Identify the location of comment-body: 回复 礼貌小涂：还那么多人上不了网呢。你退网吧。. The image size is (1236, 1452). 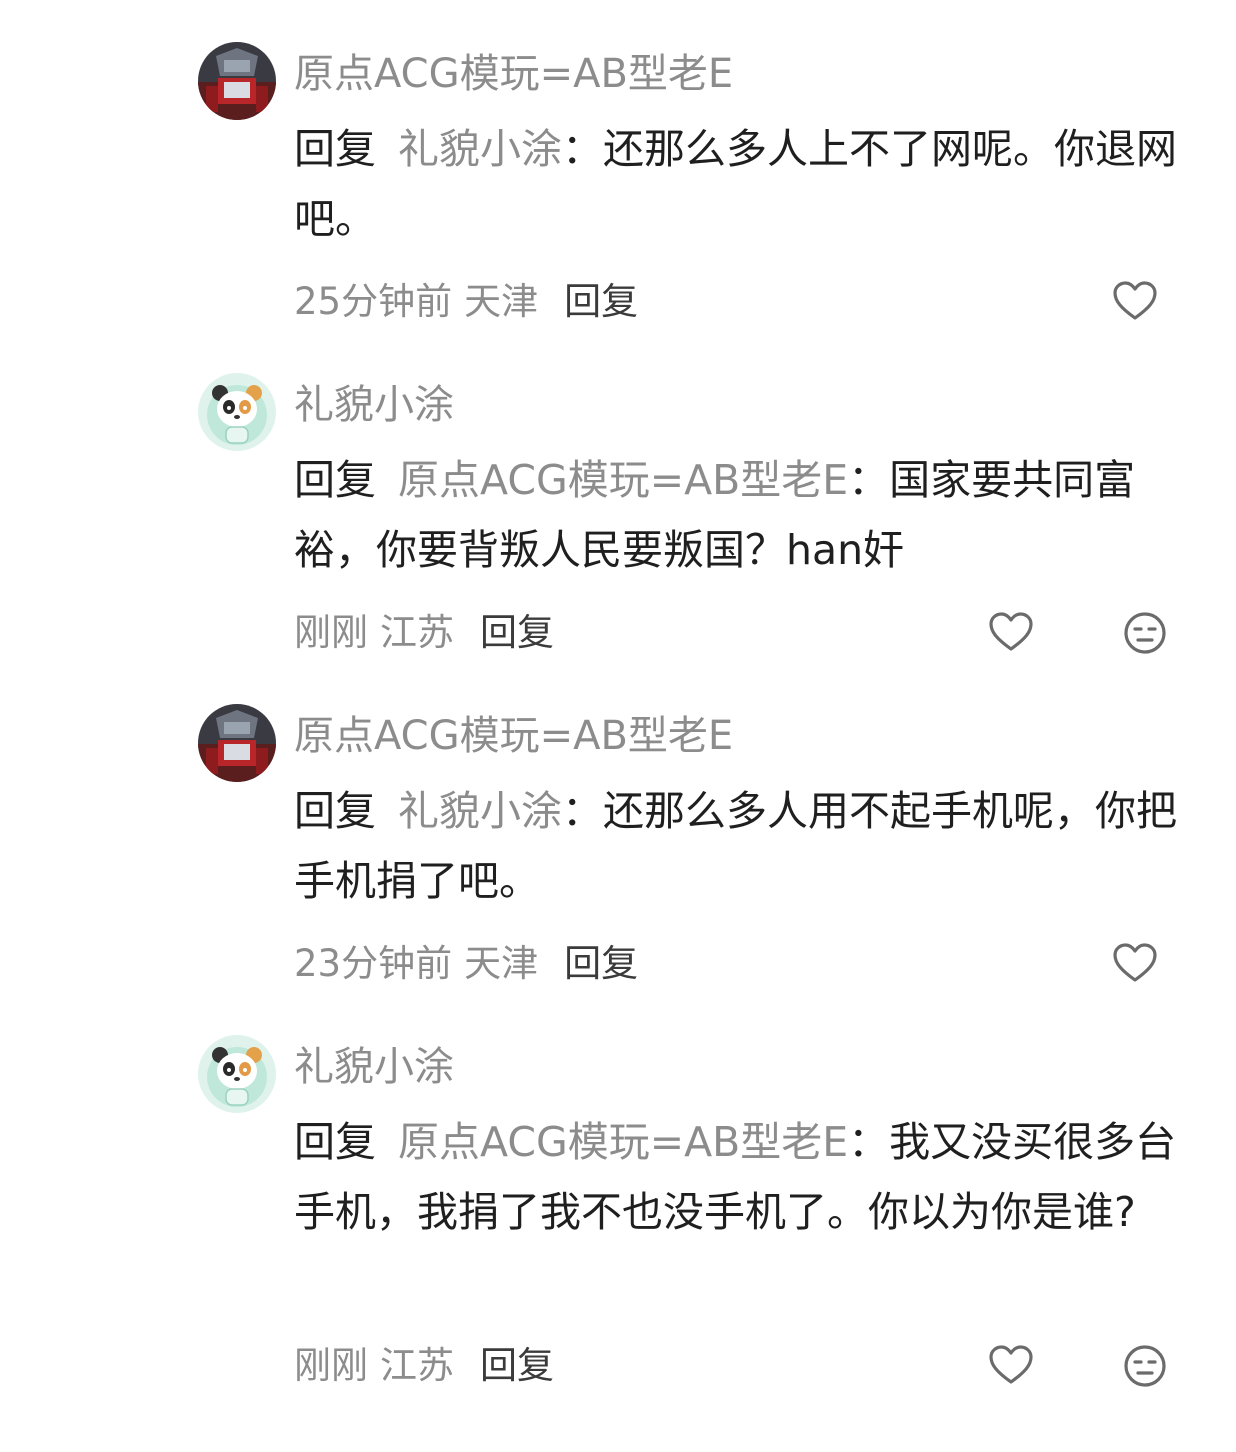
(744, 184).